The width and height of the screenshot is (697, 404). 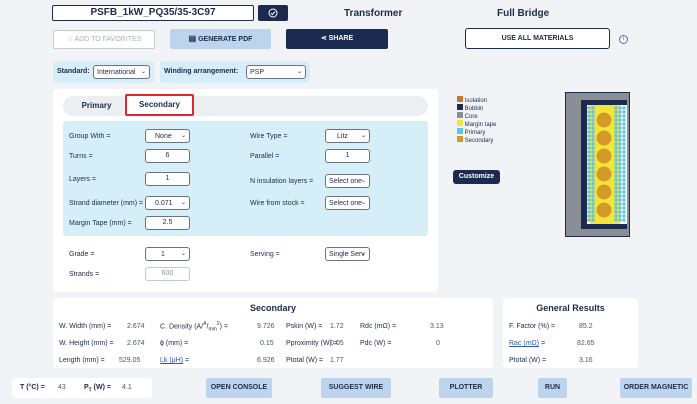 I want to click on parallel-input: 1, so click(x=347, y=156).